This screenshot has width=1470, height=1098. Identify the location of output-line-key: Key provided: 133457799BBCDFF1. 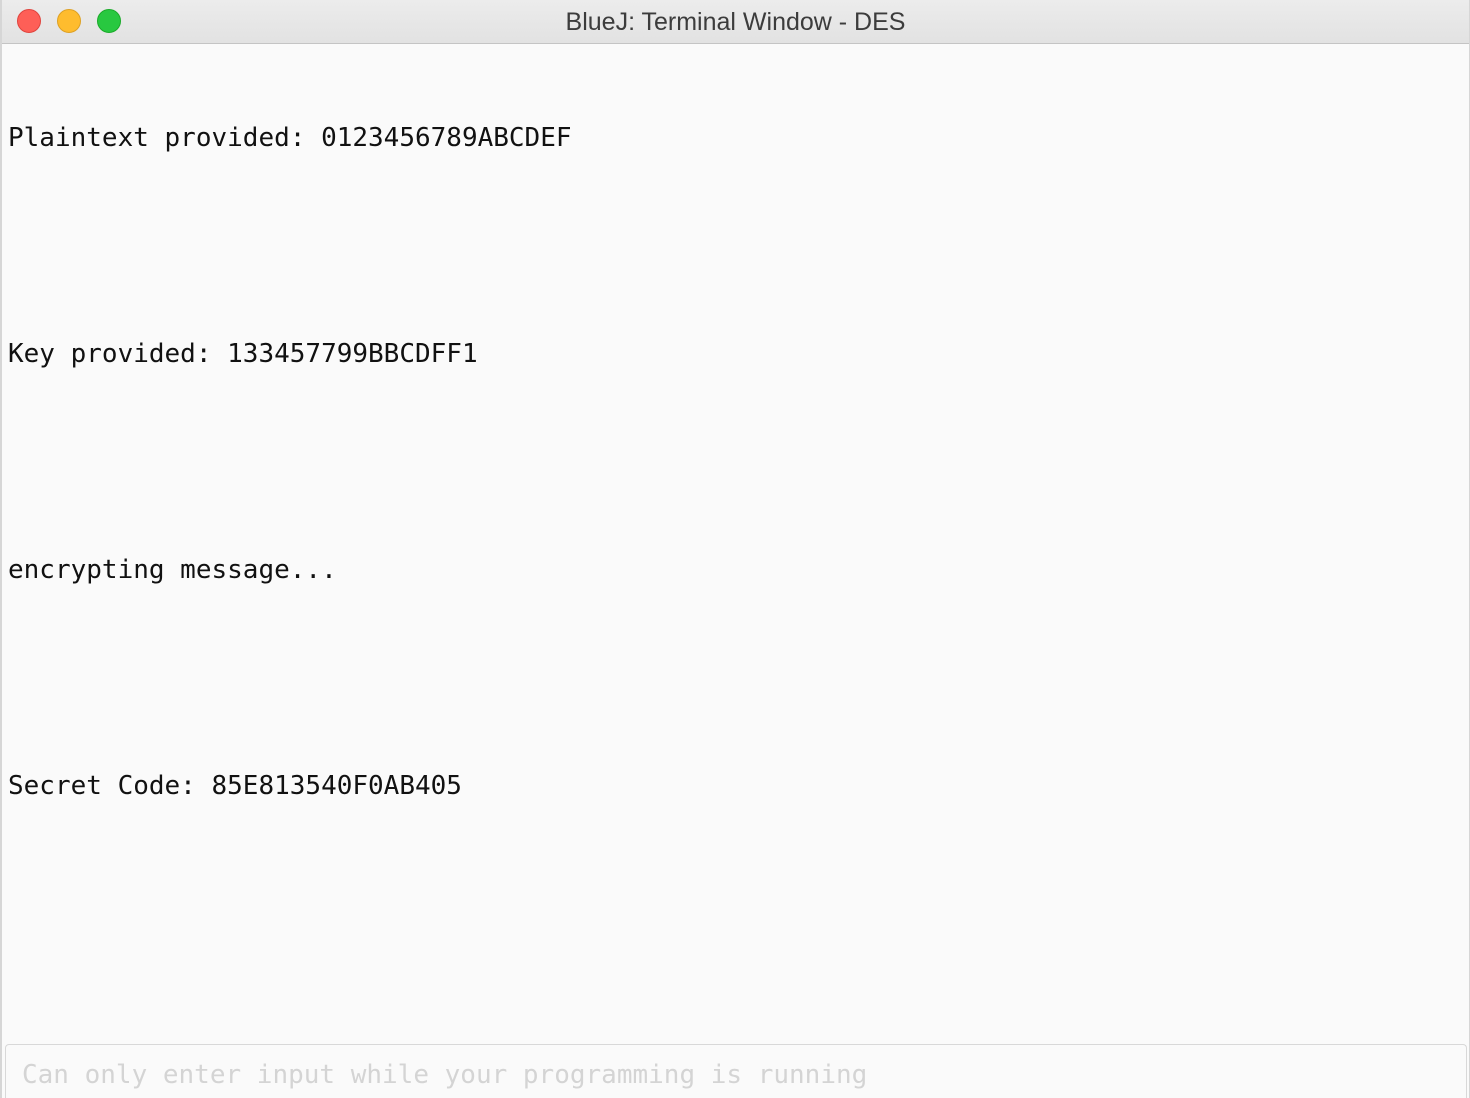
(243, 354).